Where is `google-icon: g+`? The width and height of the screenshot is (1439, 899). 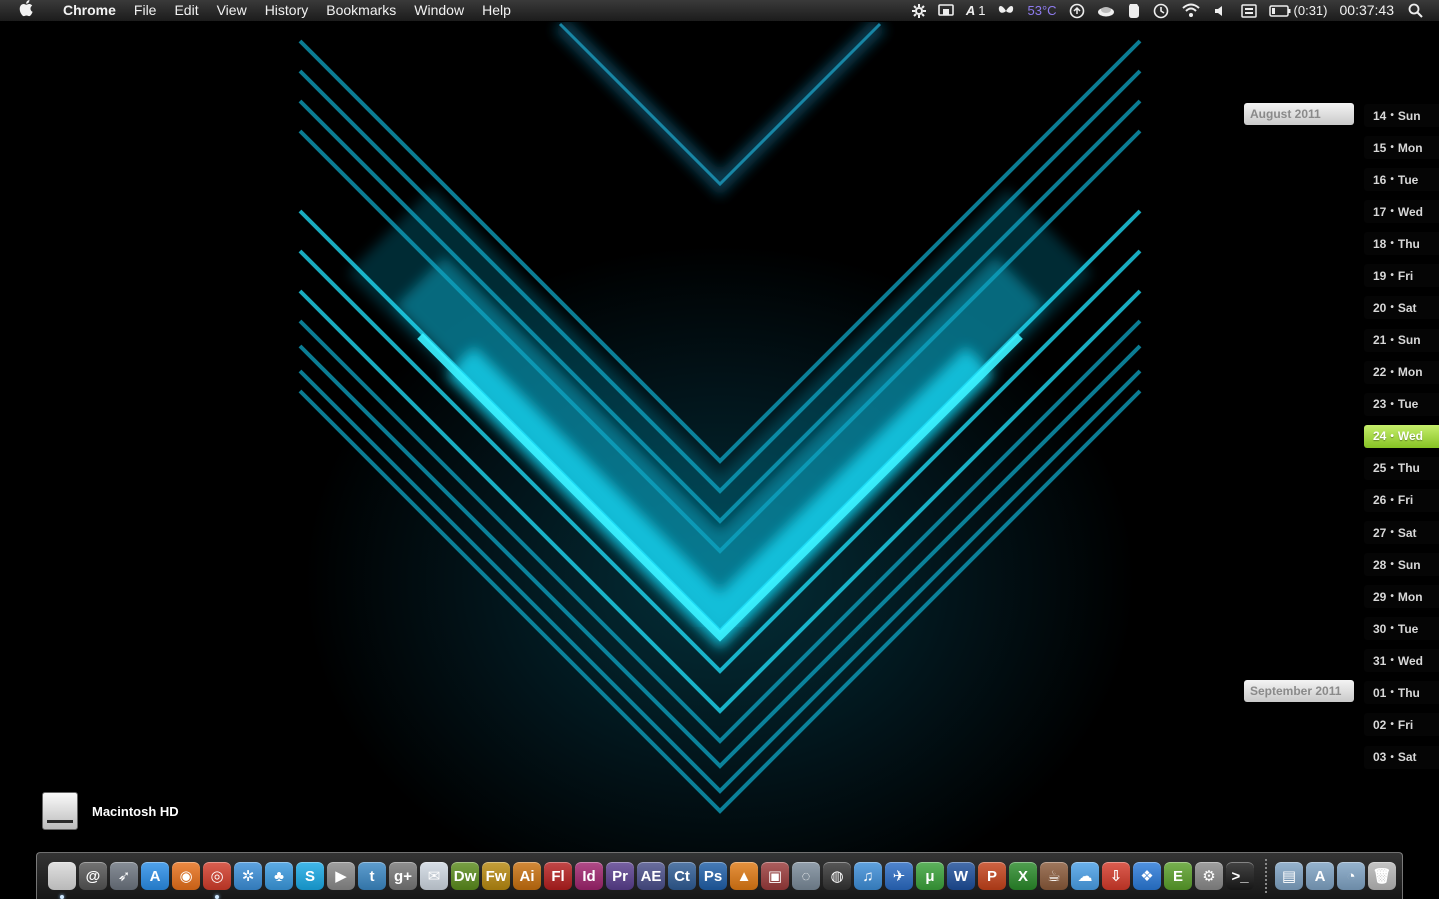
google-icon: g+ is located at coordinates (403, 876).